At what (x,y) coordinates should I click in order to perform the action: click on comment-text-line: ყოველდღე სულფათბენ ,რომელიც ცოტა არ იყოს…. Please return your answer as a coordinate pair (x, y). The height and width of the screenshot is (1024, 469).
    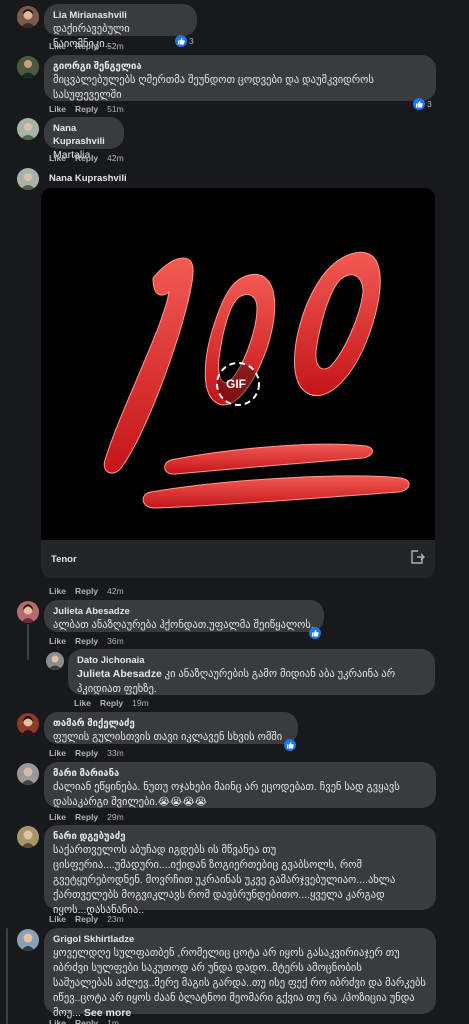
    Looking at the image, I should click on (226, 953).